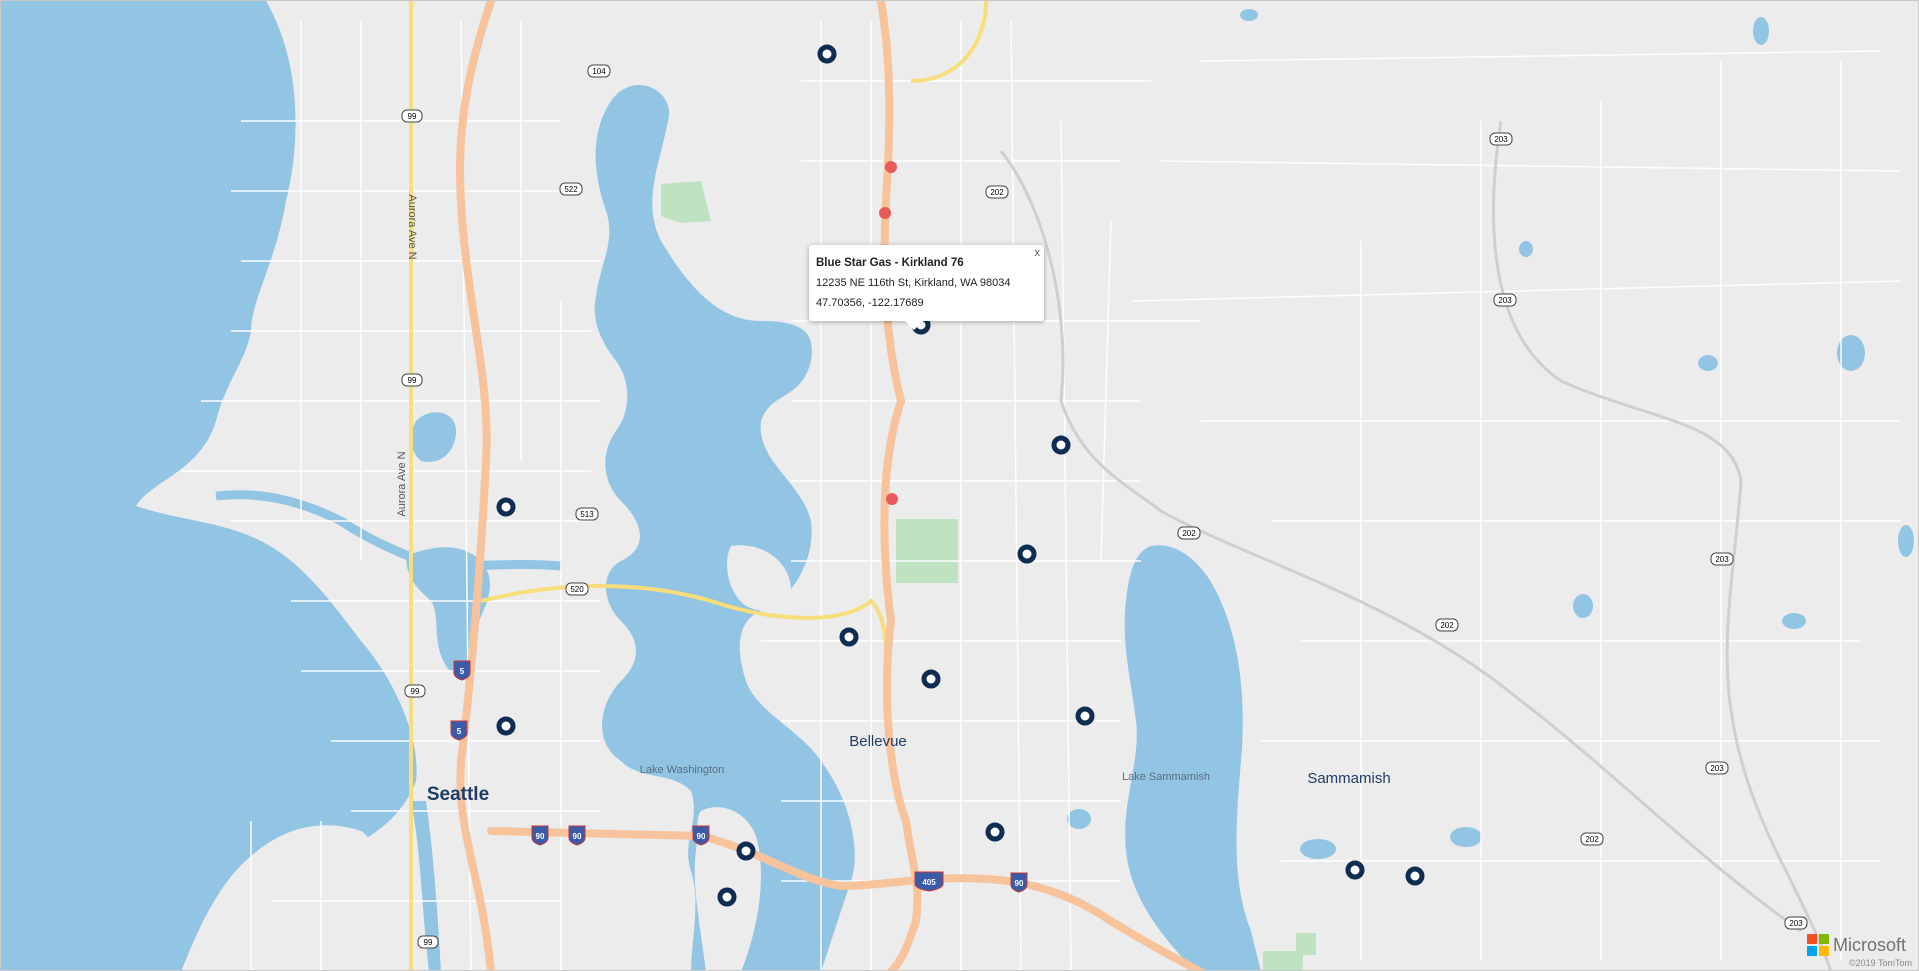  Describe the element at coordinates (1880, 963) in the screenshot. I see `copyright-text: ©2019 TomTom` at that location.